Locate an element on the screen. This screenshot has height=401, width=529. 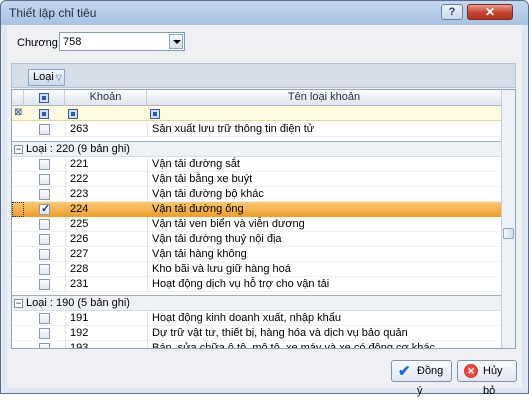
filter-row: ⊠ is located at coordinates (257, 113).